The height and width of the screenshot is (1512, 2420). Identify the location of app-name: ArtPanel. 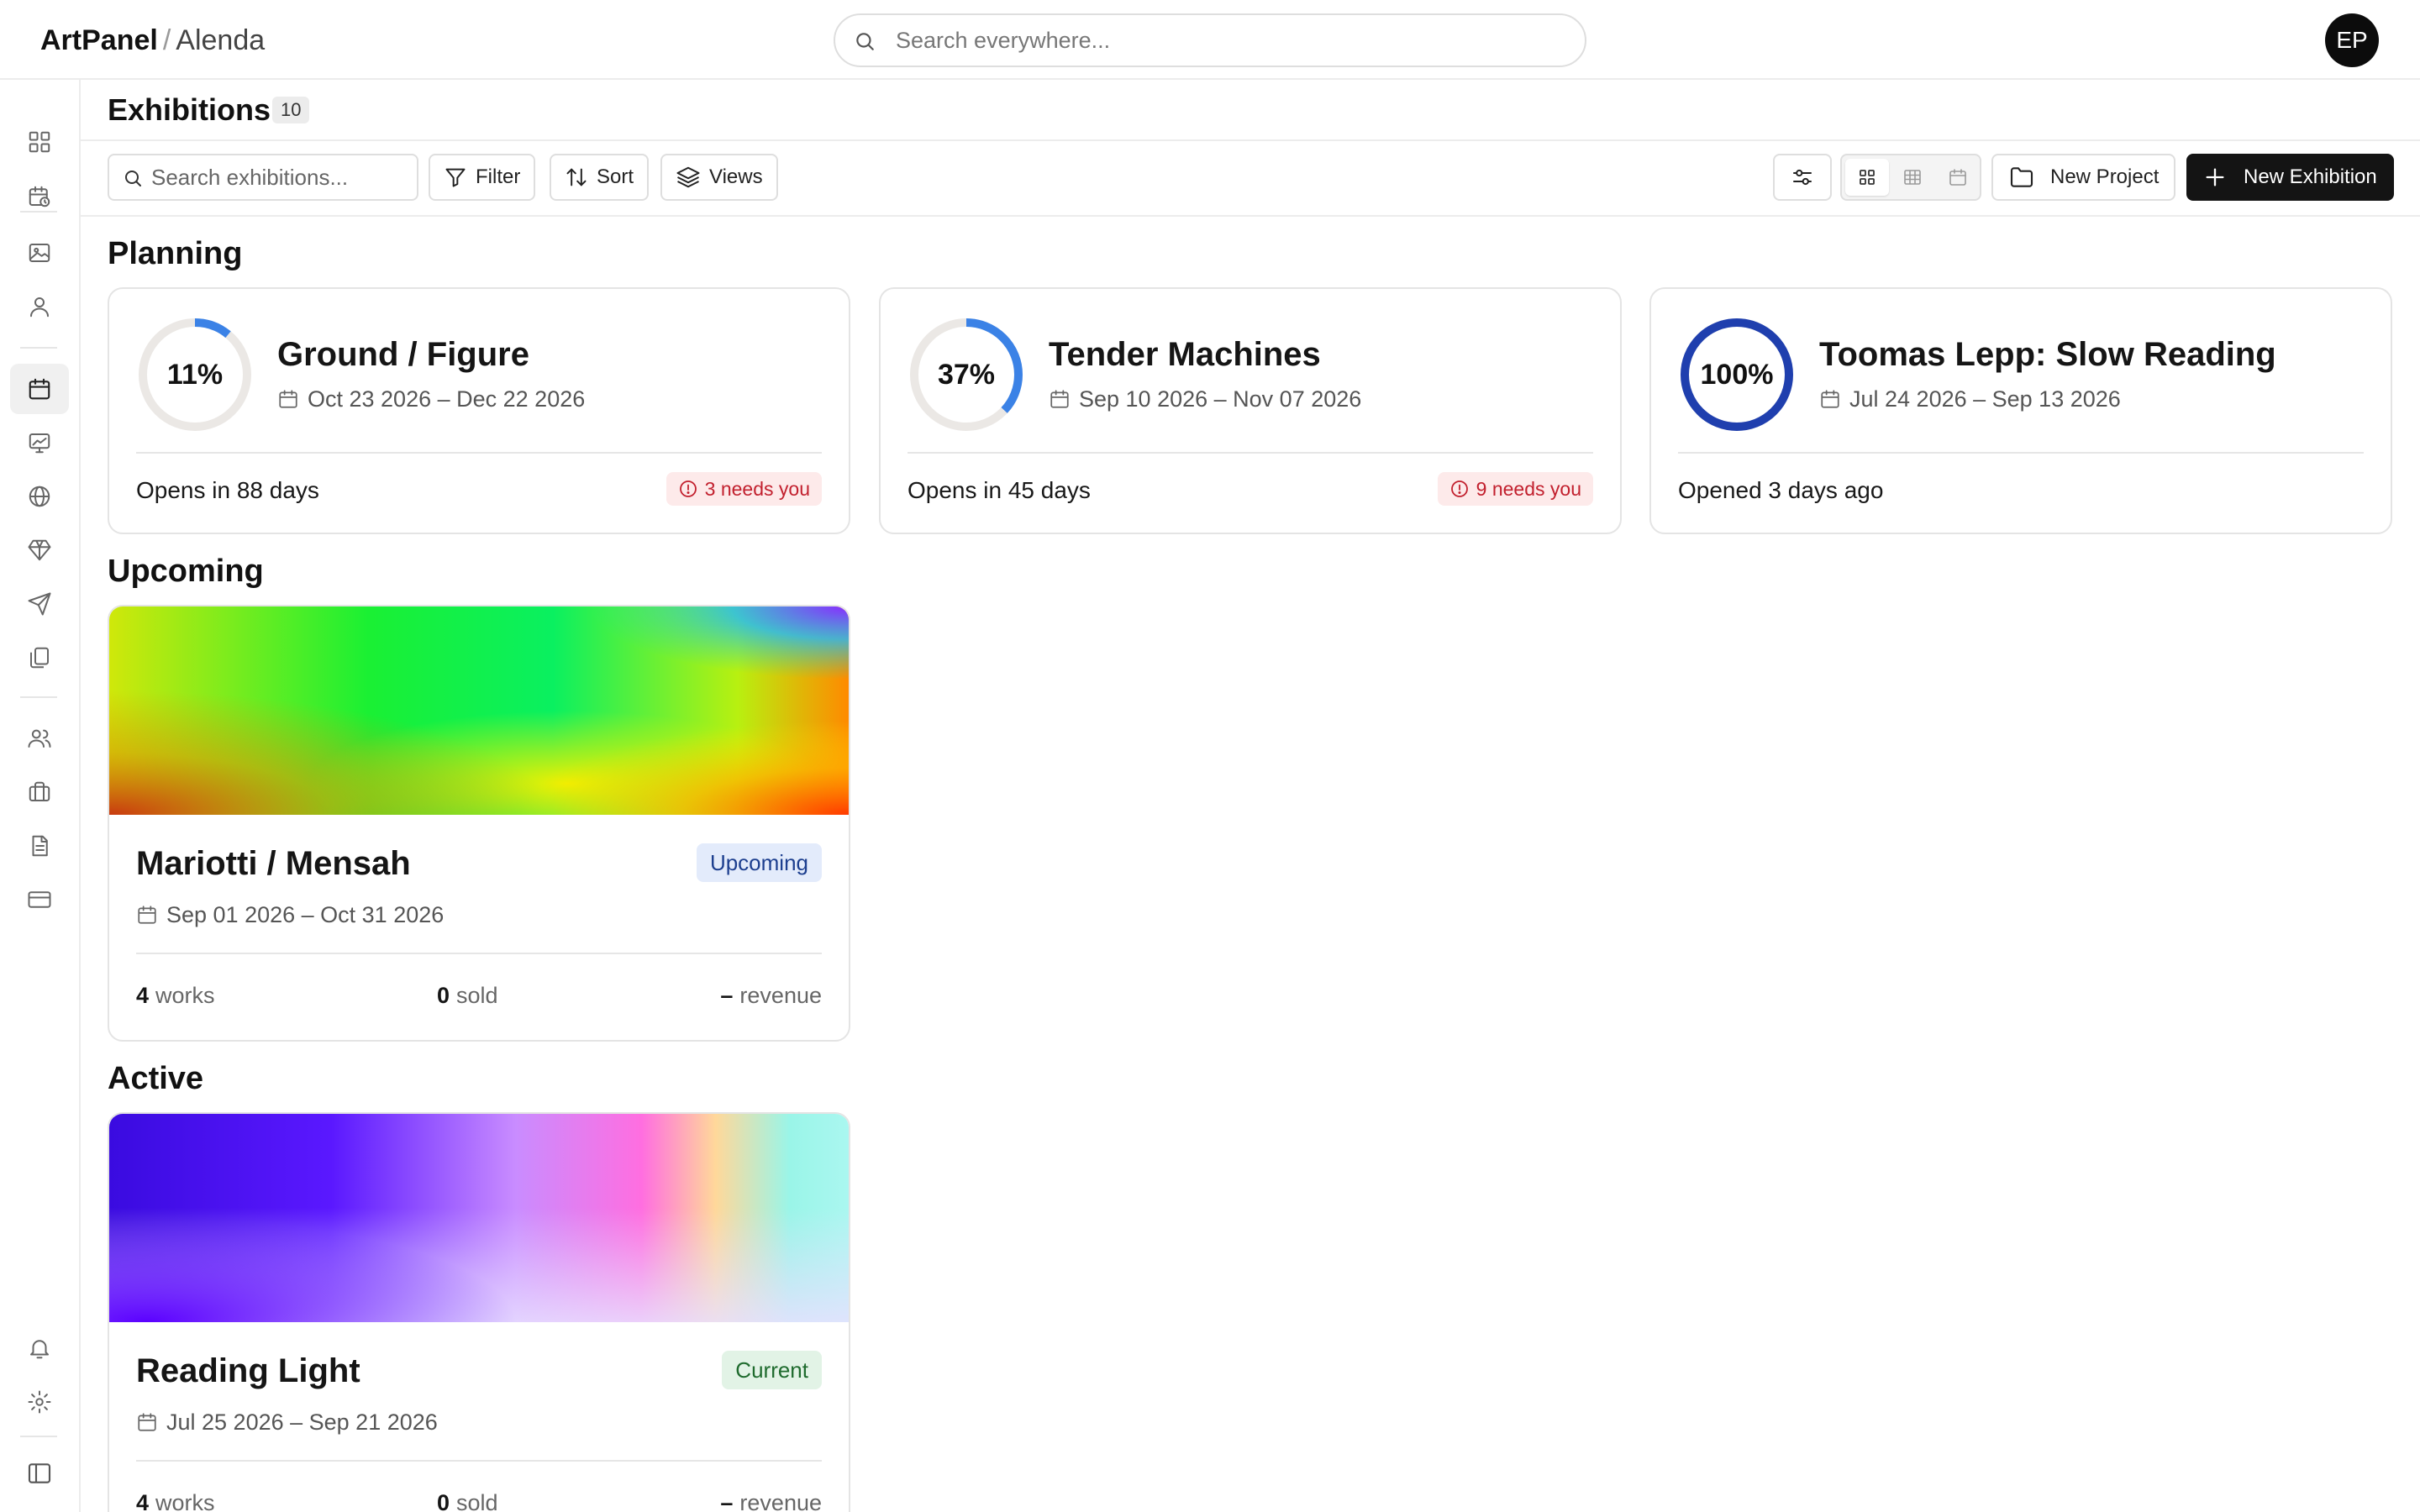
(99, 40).